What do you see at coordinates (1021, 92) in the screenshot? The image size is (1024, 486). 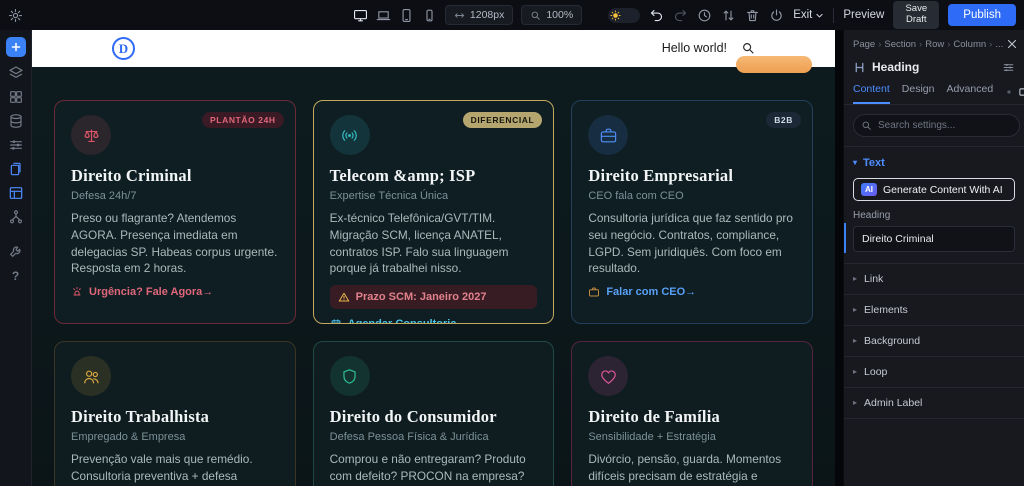 I see `state-square-icon` at bounding box center [1021, 92].